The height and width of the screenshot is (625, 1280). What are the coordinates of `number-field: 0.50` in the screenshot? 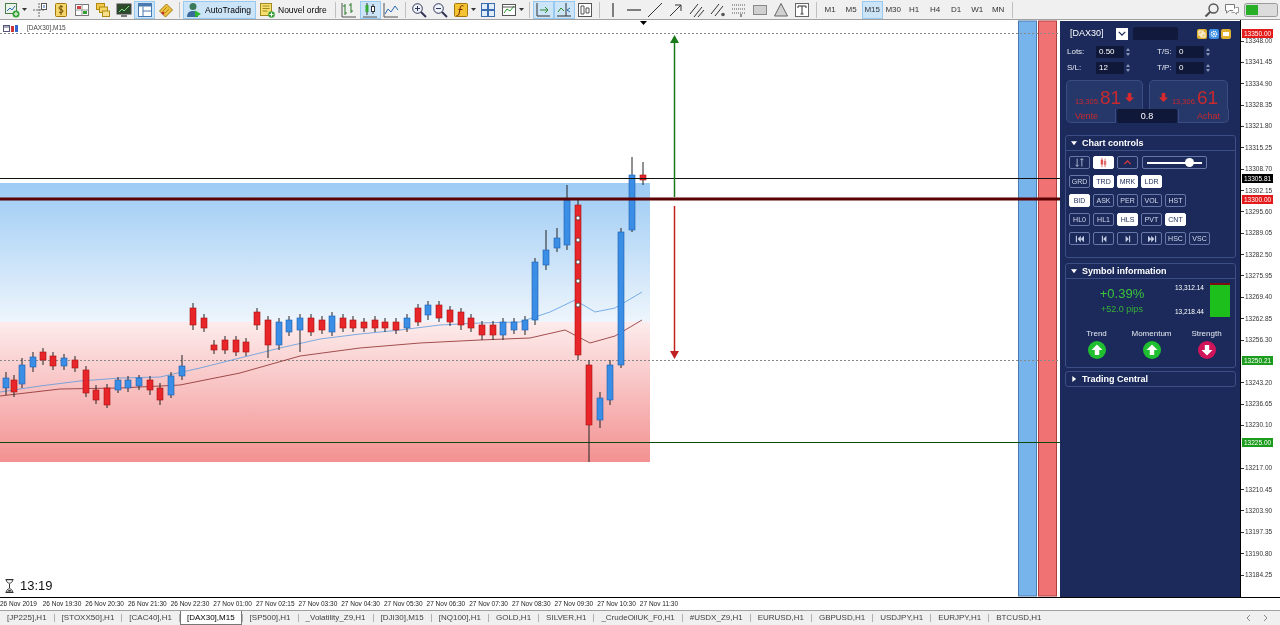 It's located at (1110, 52).